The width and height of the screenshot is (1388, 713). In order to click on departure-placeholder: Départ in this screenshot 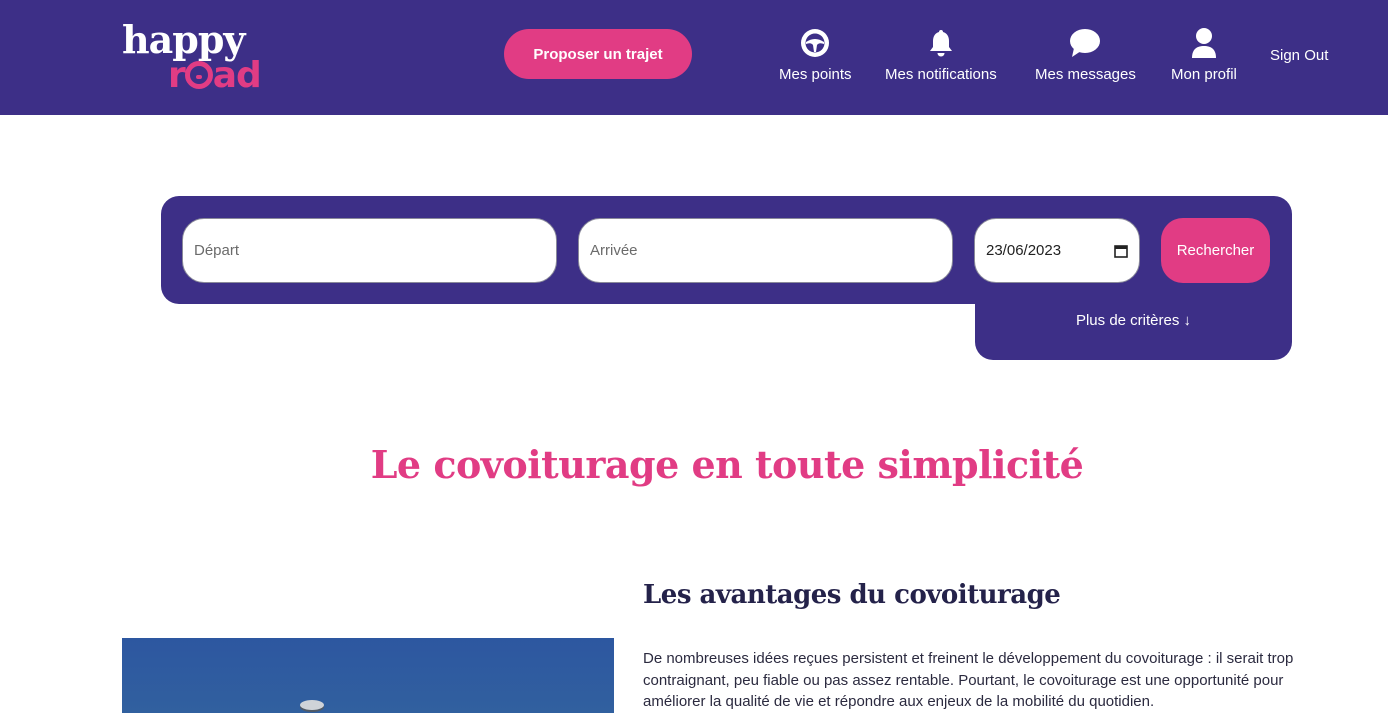, I will do `click(217, 250)`.